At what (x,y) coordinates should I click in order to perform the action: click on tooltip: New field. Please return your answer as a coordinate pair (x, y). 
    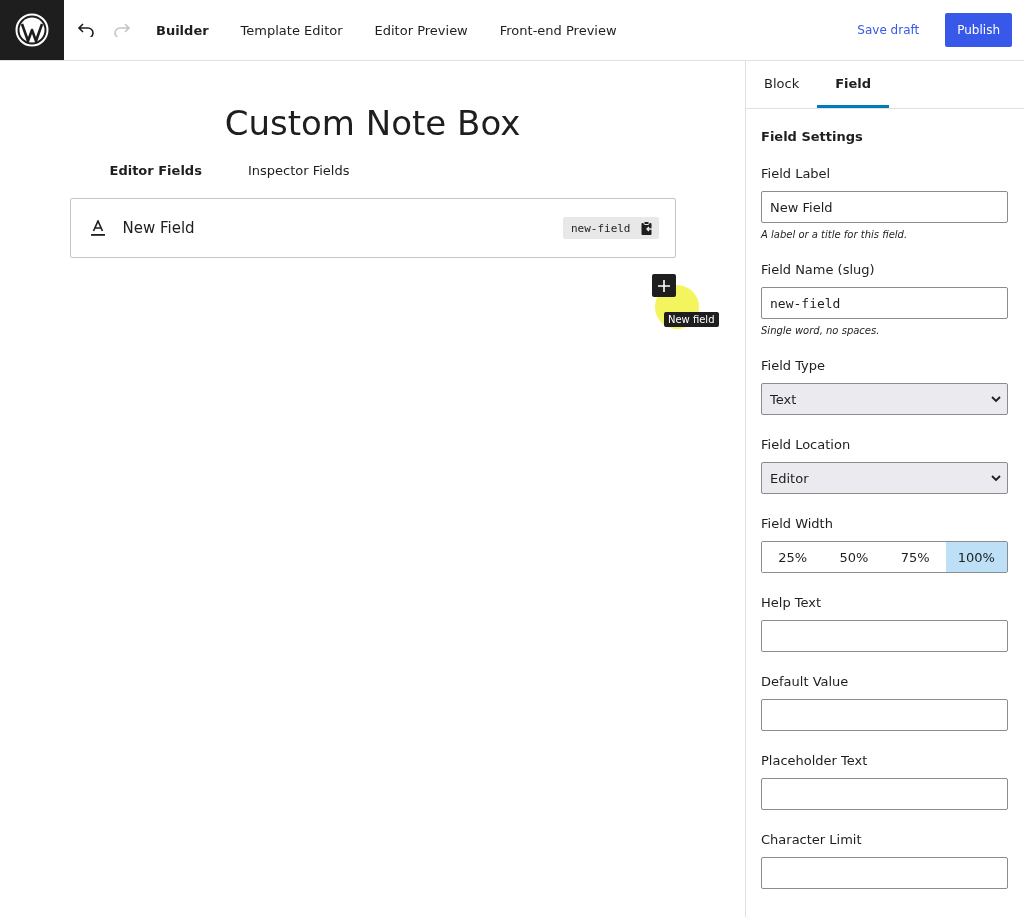
    Looking at the image, I should click on (691, 319).